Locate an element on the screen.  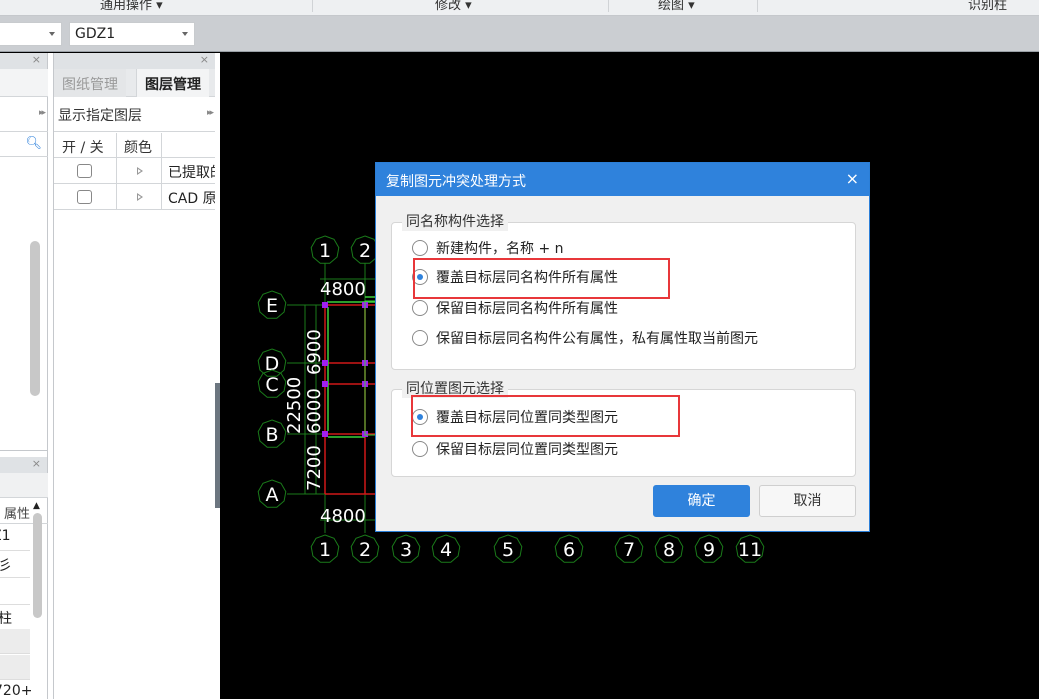
property-value: 720+ is located at coordinates (16, 691).